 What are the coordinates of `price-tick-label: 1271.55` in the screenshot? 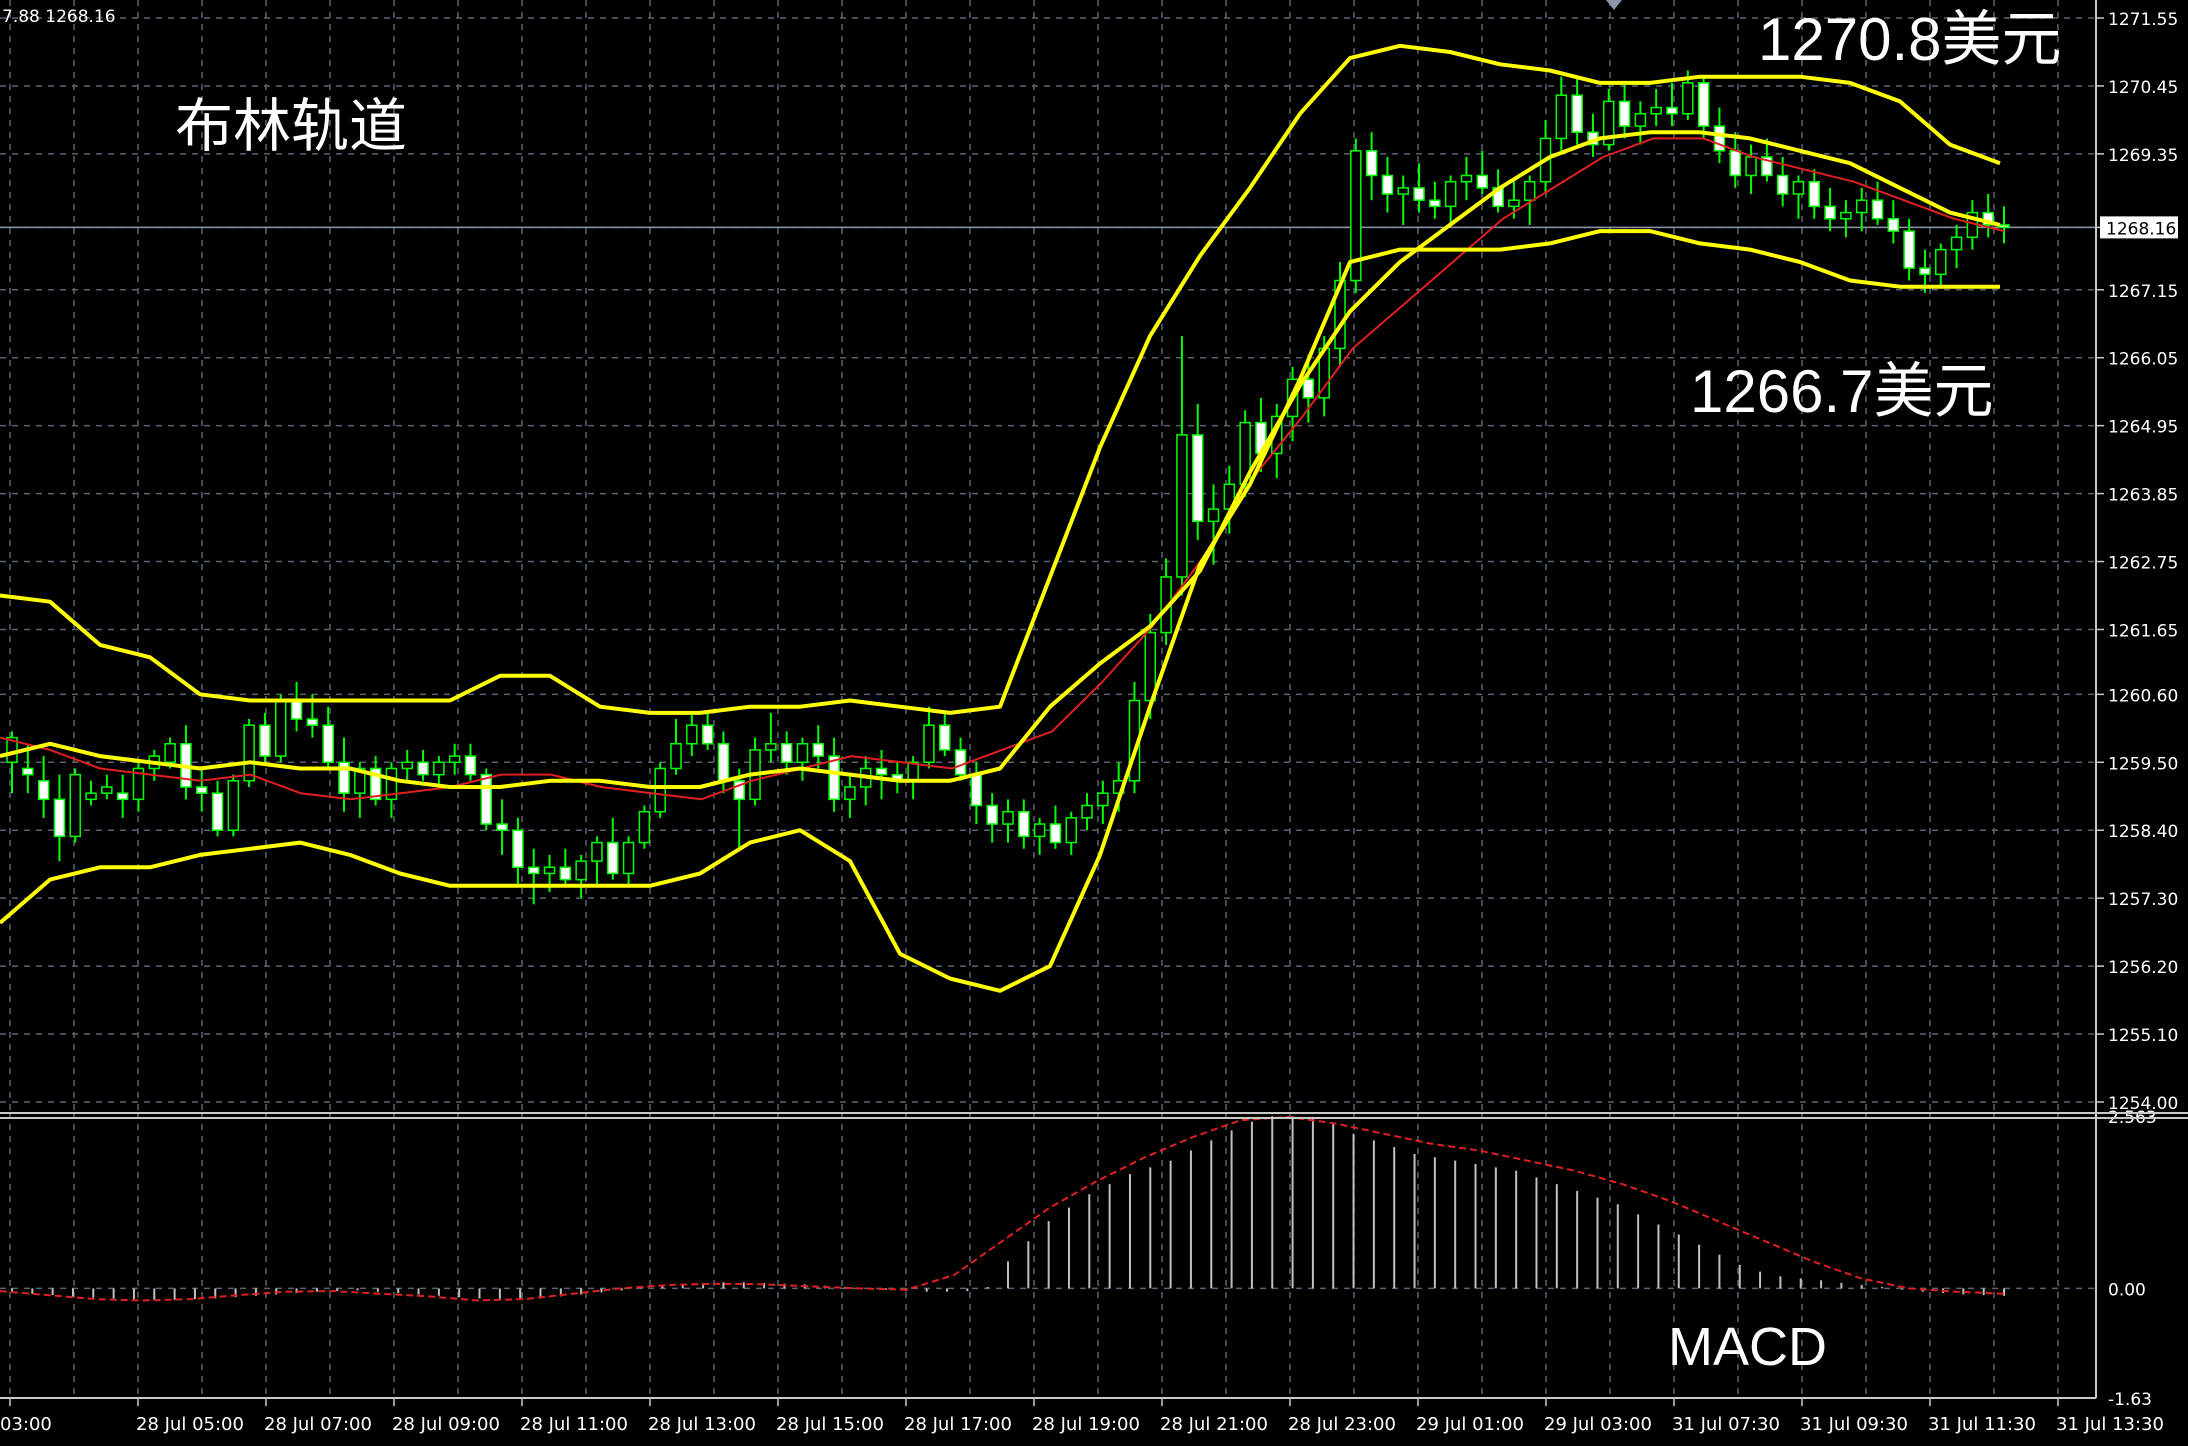 It's located at (2143, 20).